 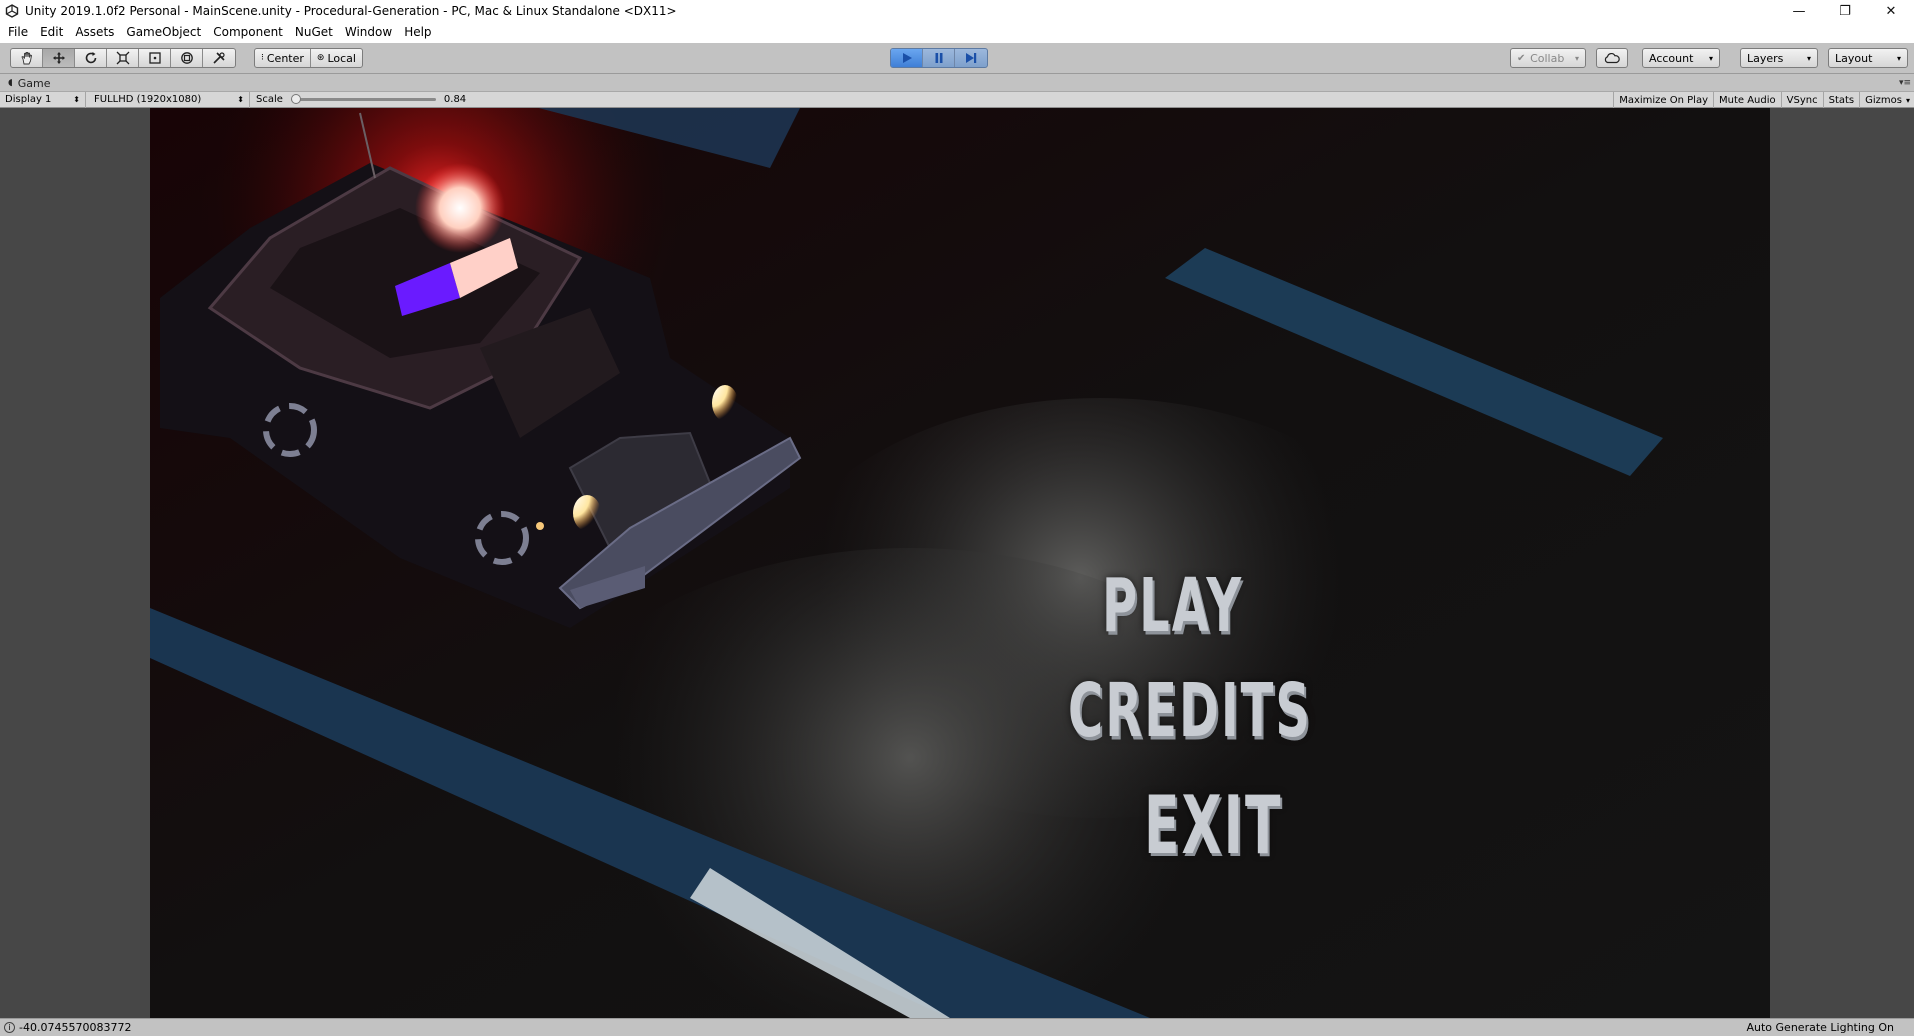 What do you see at coordinates (295, 99) in the screenshot?
I see `scale-slider-thumb` at bounding box center [295, 99].